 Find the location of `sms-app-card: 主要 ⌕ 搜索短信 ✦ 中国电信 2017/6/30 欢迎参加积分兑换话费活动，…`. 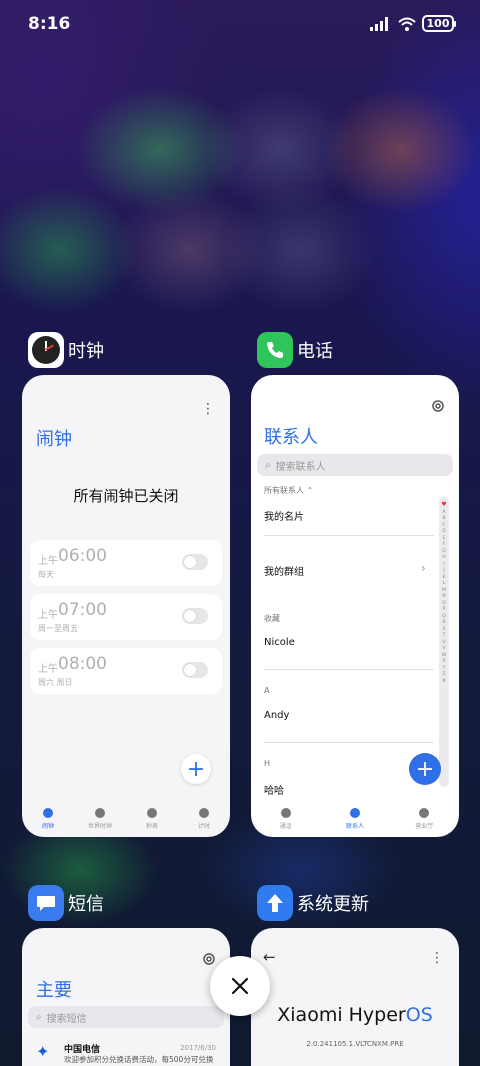

sms-app-card: 主要 ⌕ 搜索短信 ✦ 中国电信 2017/6/30 欢迎参加积分兑换话费活动，… is located at coordinates (126, 997).